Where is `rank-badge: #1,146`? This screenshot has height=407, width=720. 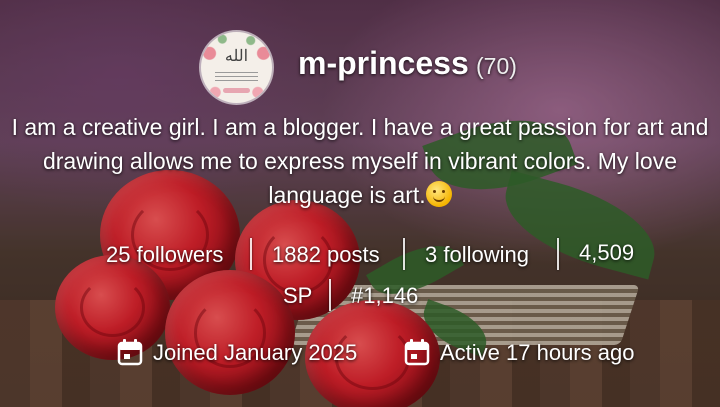
rank-badge: #1,146 is located at coordinates (385, 295).